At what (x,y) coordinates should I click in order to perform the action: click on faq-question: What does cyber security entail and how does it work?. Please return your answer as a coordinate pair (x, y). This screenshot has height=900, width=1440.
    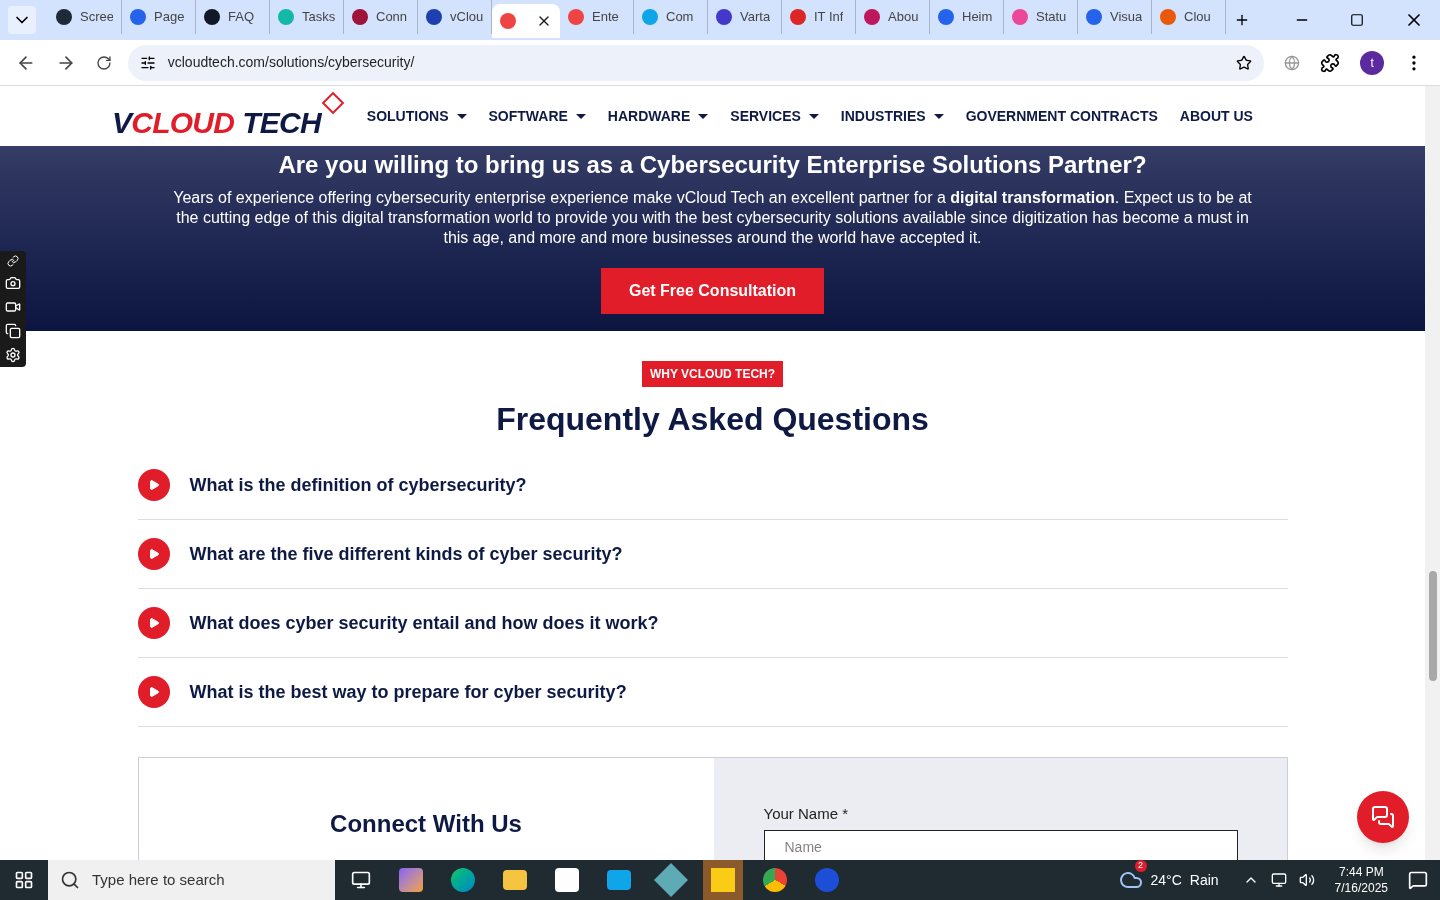
    Looking at the image, I should click on (712, 623).